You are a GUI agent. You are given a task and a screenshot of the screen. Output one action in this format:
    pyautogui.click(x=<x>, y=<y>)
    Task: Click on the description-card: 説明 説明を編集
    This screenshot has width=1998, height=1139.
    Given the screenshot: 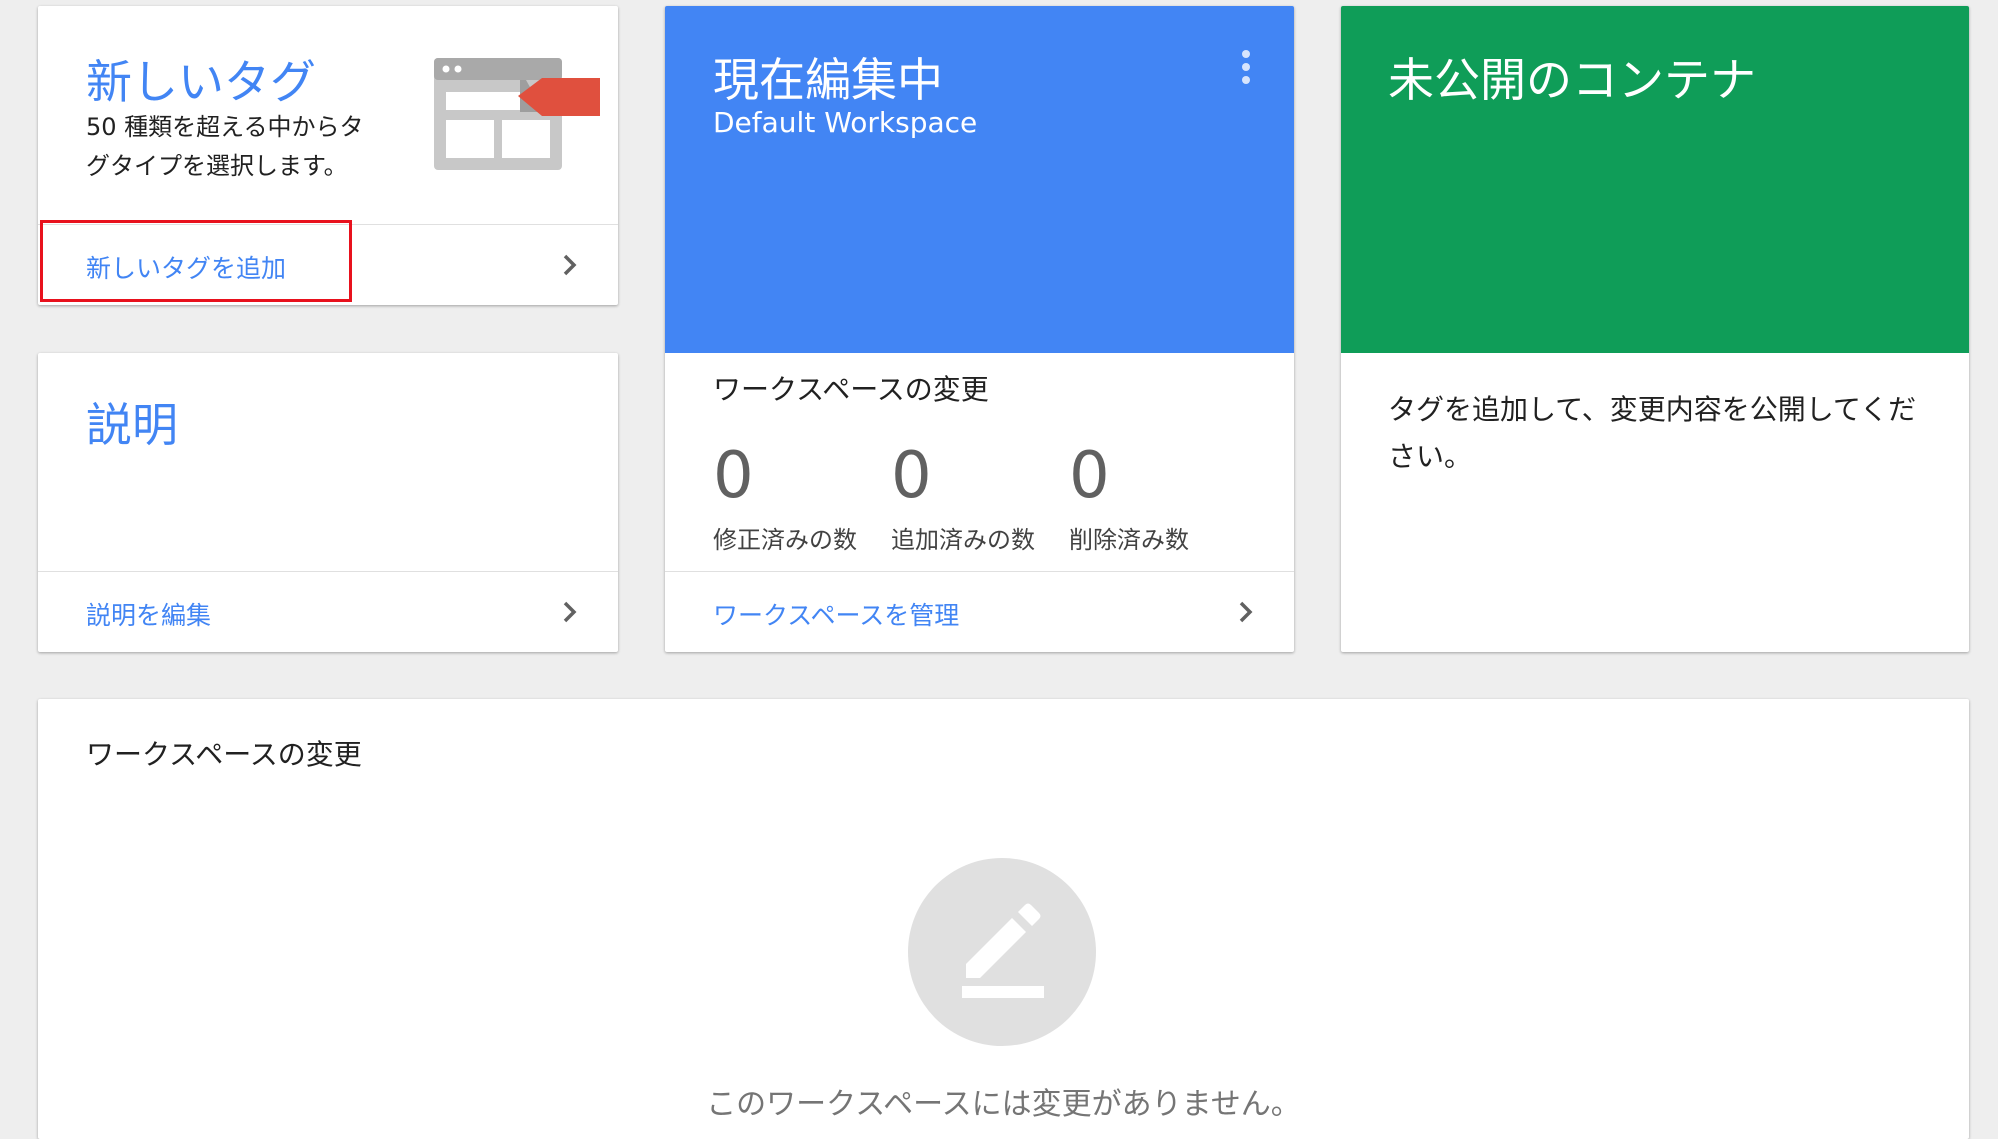 What is the action you would take?
    pyautogui.click(x=328, y=502)
    